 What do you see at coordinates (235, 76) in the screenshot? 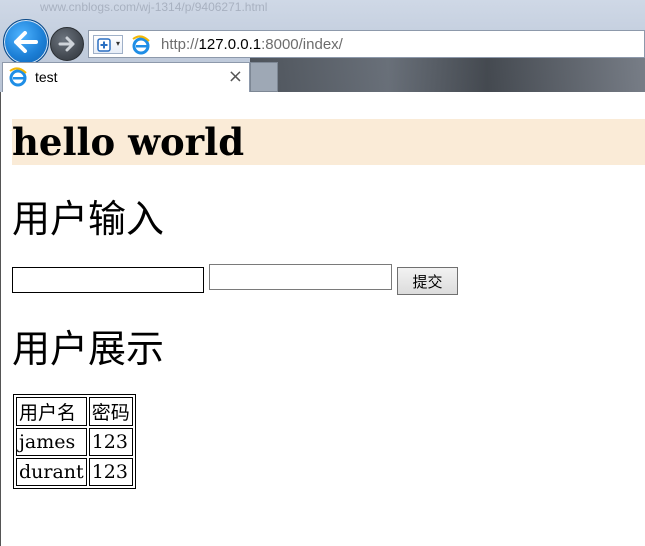
I see `close-tab-icon: ×` at bounding box center [235, 76].